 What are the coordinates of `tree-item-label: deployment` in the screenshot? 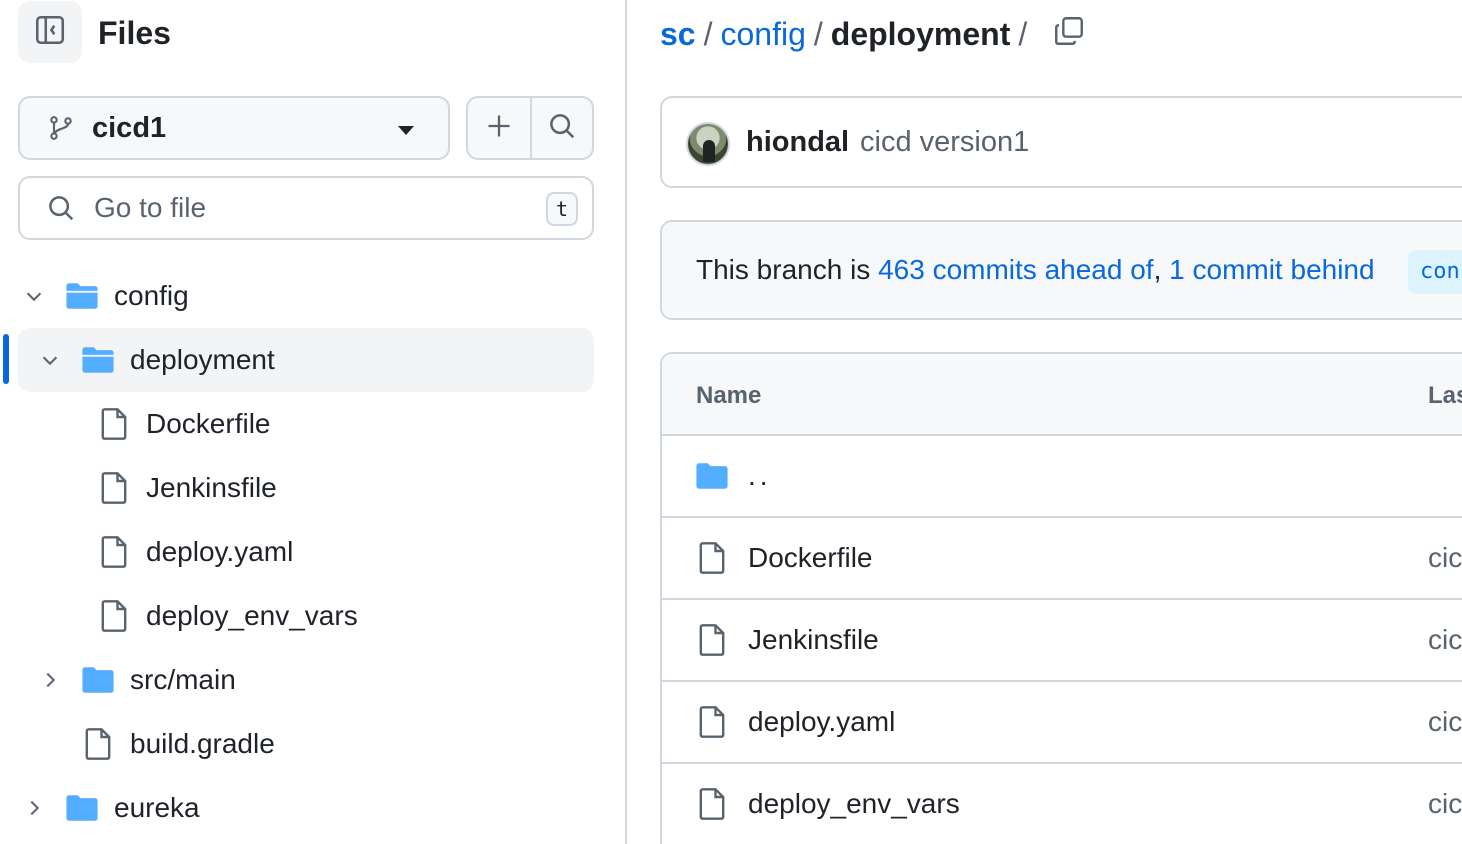 It's located at (202, 359).